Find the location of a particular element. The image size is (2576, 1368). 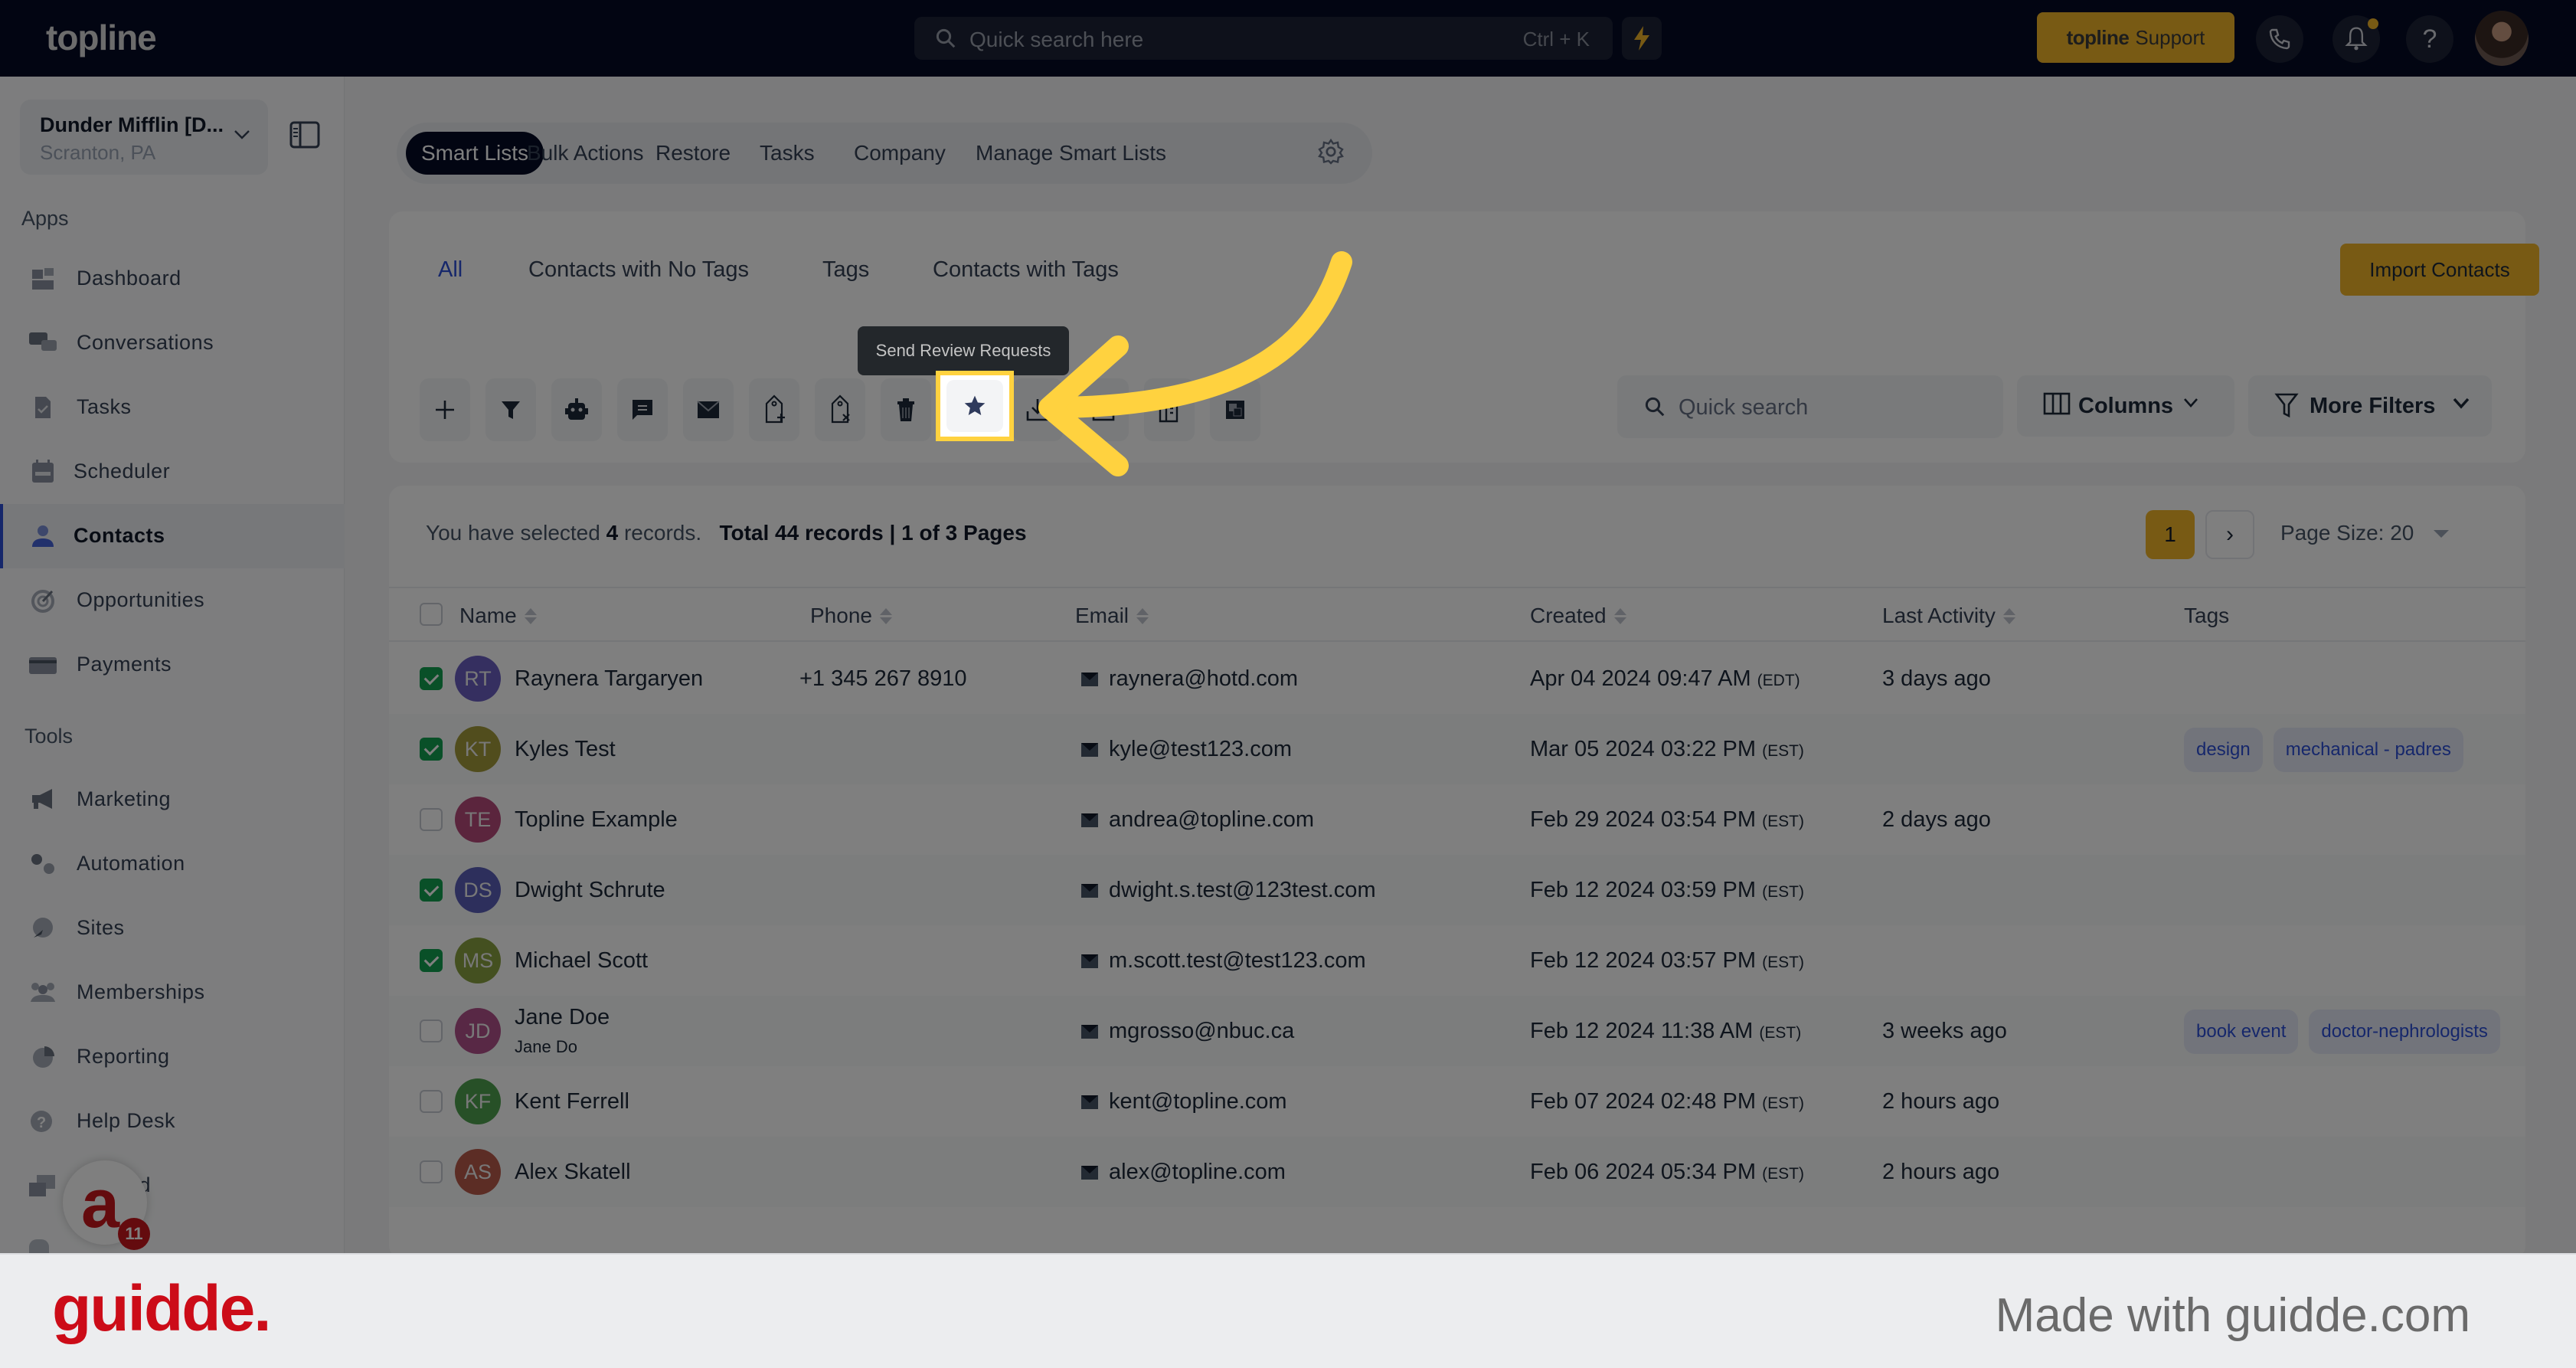

send-review-requests-inner is located at coordinates (974, 406).